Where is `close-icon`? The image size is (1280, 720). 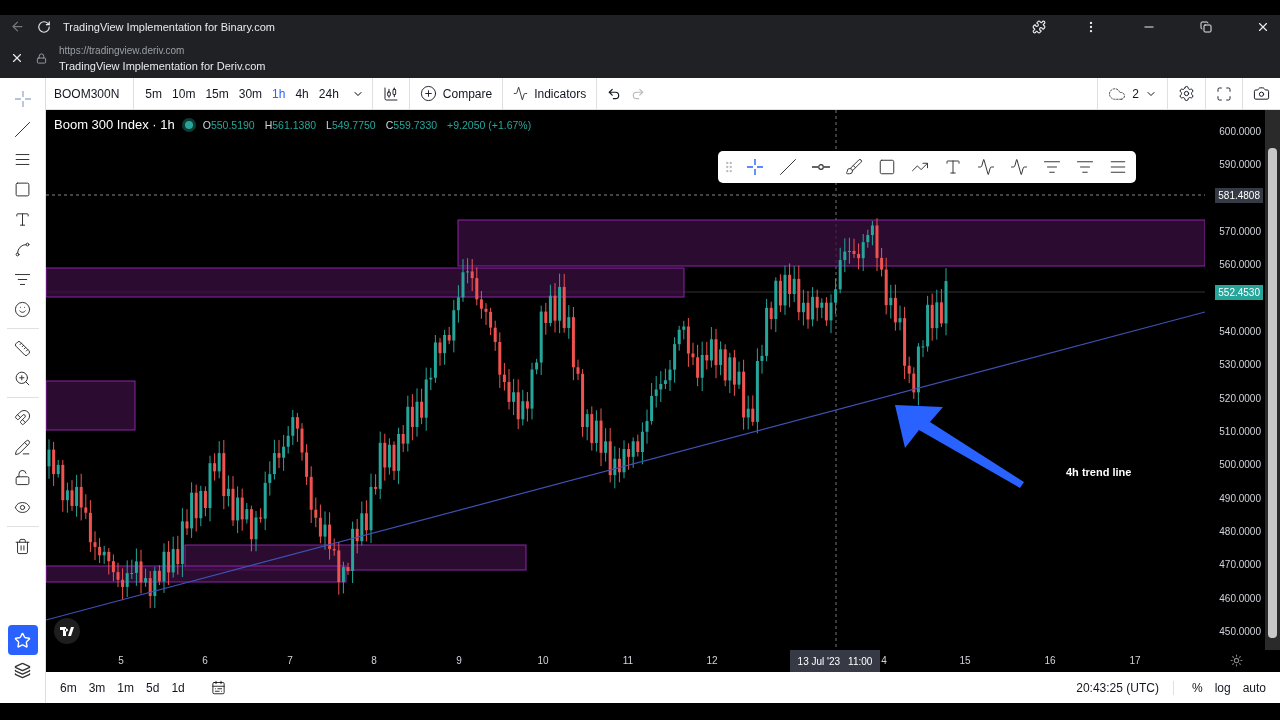 close-icon is located at coordinates (17, 58).